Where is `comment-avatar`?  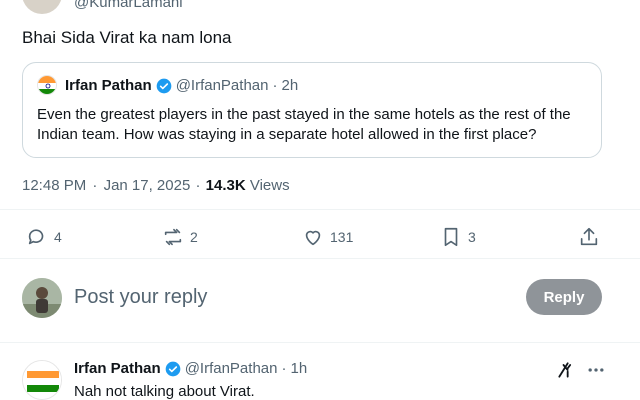 comment-avatar is located at coordinates (42, 380).